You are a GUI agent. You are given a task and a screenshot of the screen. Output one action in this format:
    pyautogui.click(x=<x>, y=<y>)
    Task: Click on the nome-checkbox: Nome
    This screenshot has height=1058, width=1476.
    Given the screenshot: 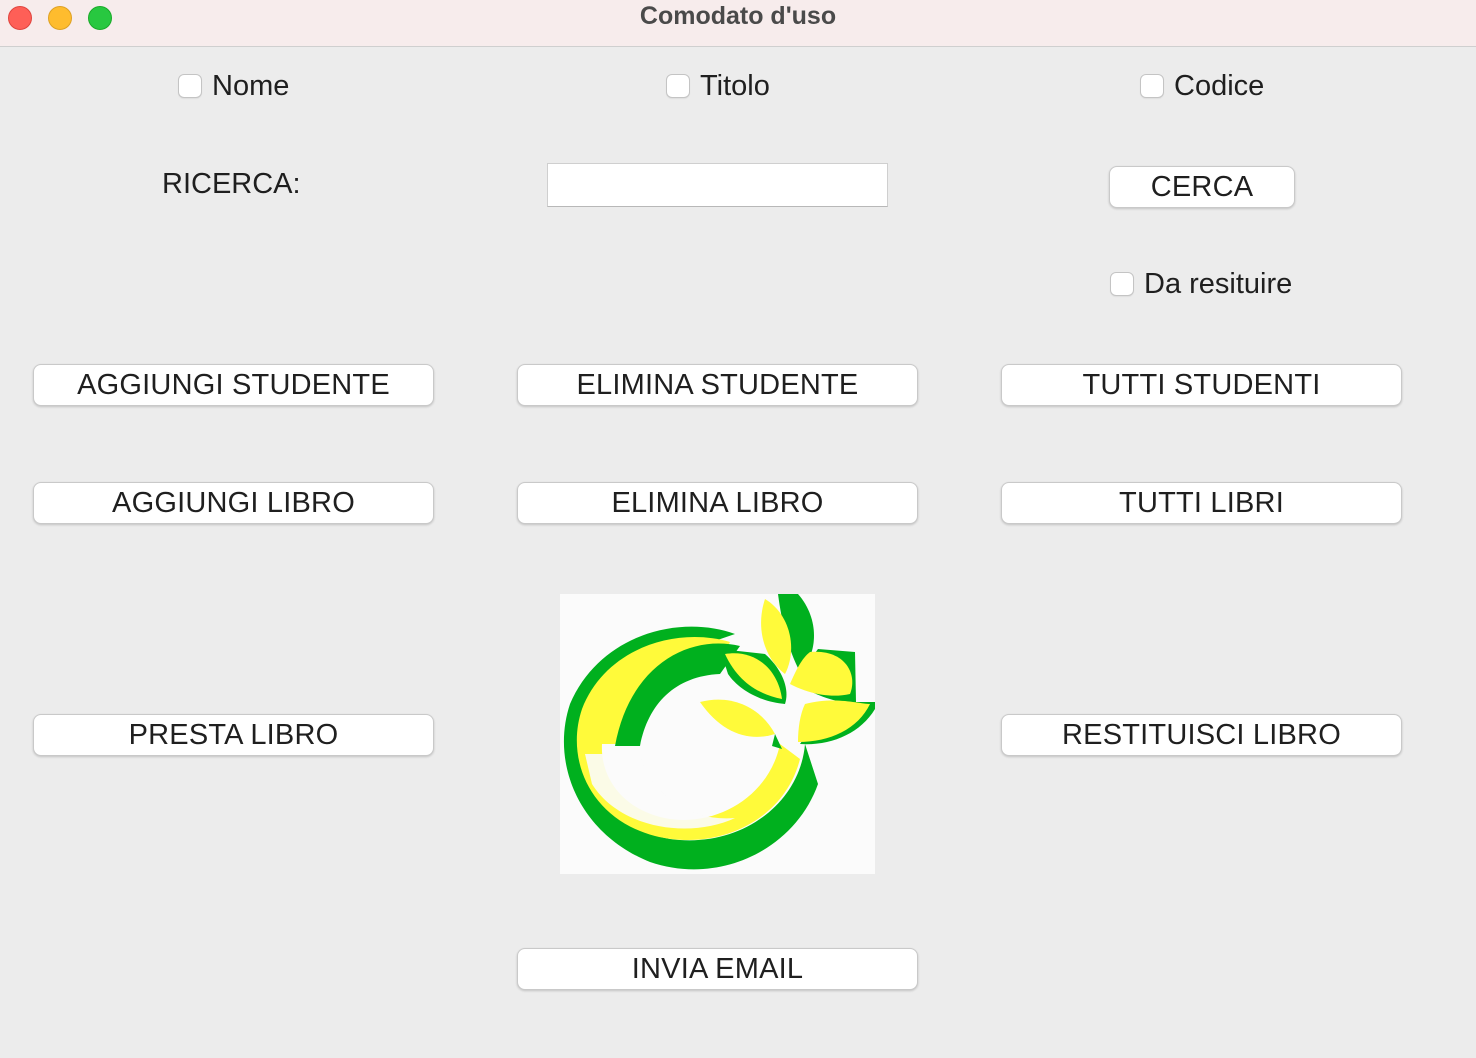 What is the action you would take?
    pyautogui.click(x=233, y=86)
    